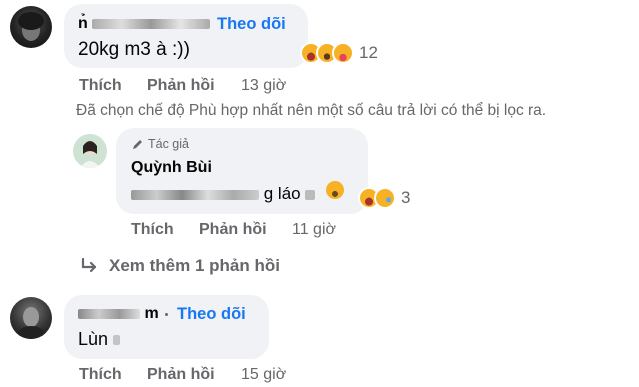 This screenshot has width=639, height=387. I want to click on author-avatar, so click(90, 151).